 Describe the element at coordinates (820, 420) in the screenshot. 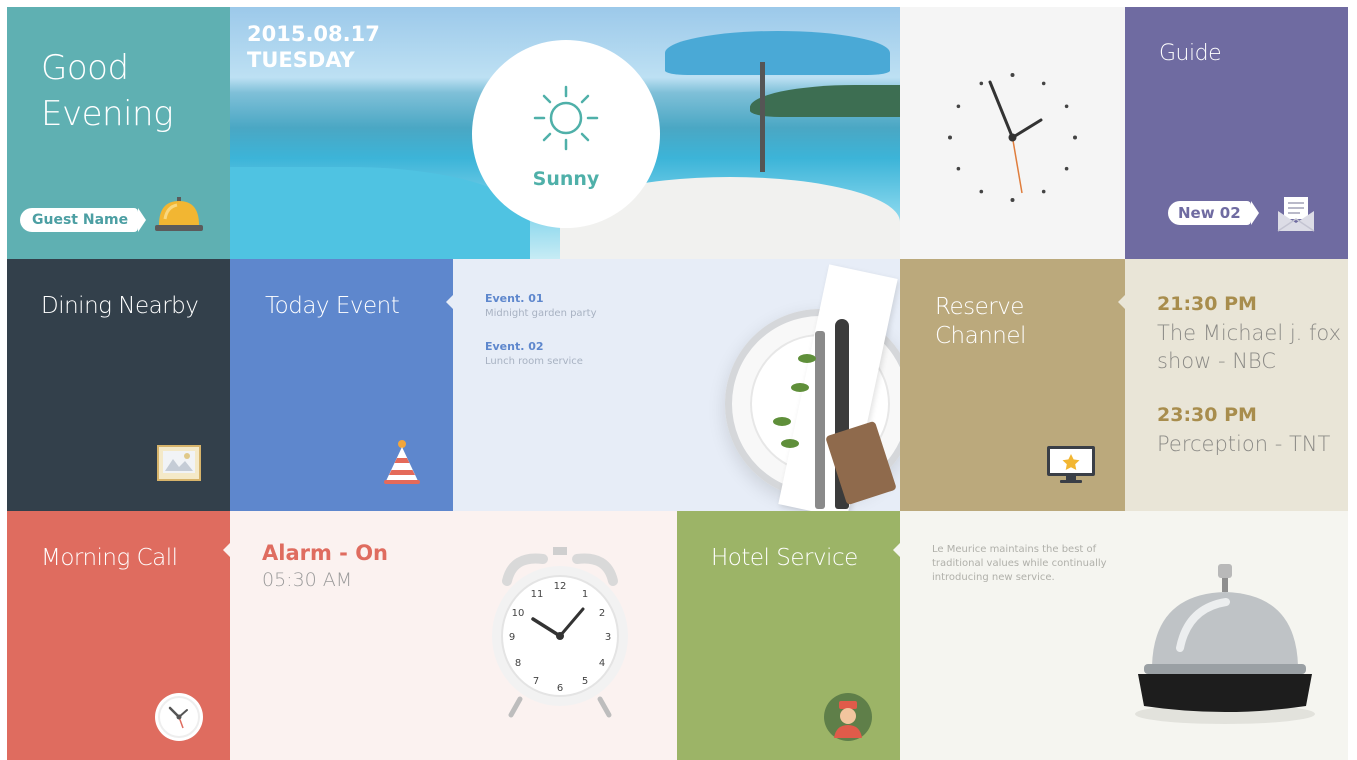

I see `fork-image` at that location.